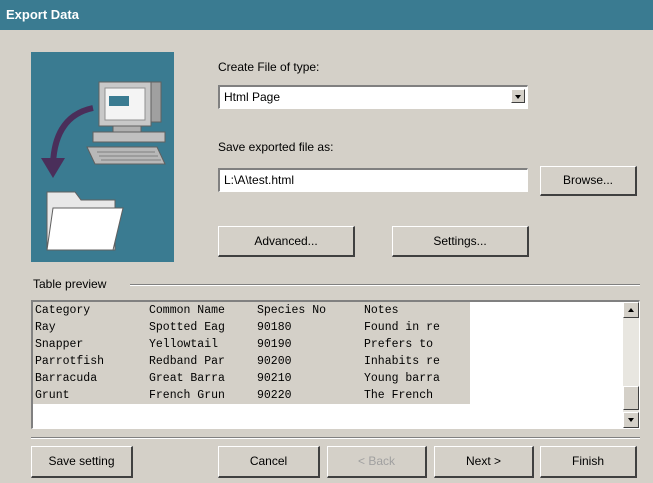 The image size is (653, 483). What do you see at coordinates (70, 284) in the screenshot?
I see `table-preview-label: Table preview` at bounding box center [70, 284].